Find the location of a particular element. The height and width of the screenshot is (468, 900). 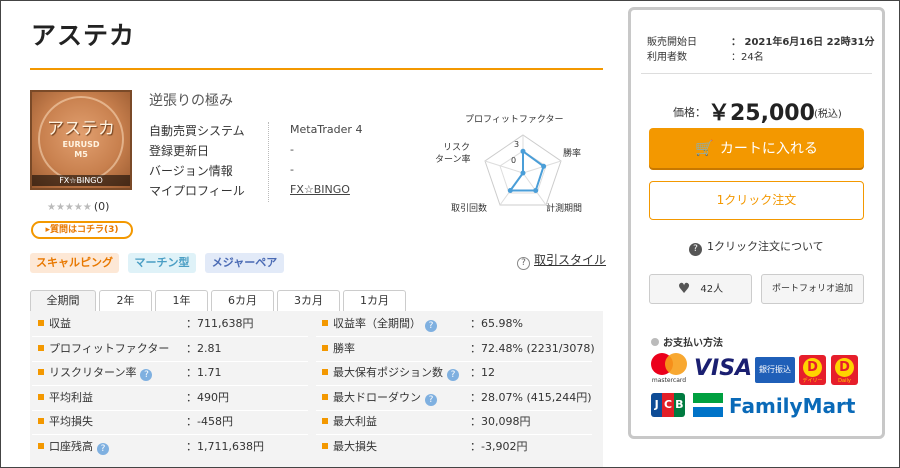

heart-icon: ♥ is located at coordinates (684, 289).